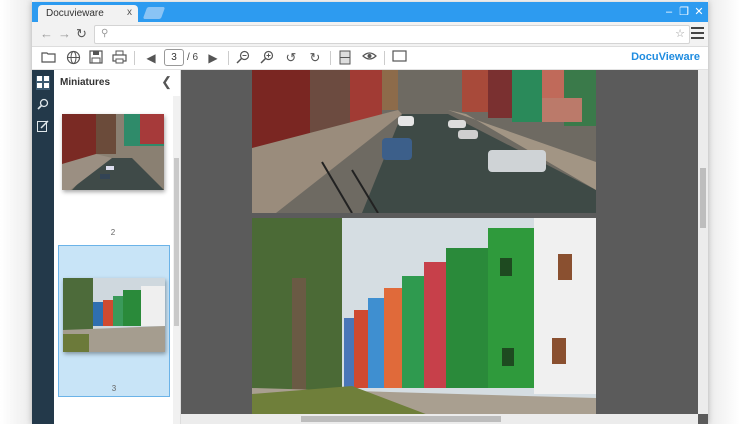  What do you see at coordinates (75, 13) in the screenshot?
I see `tab-title: Docuvieware` at bounding box center [75, 13].